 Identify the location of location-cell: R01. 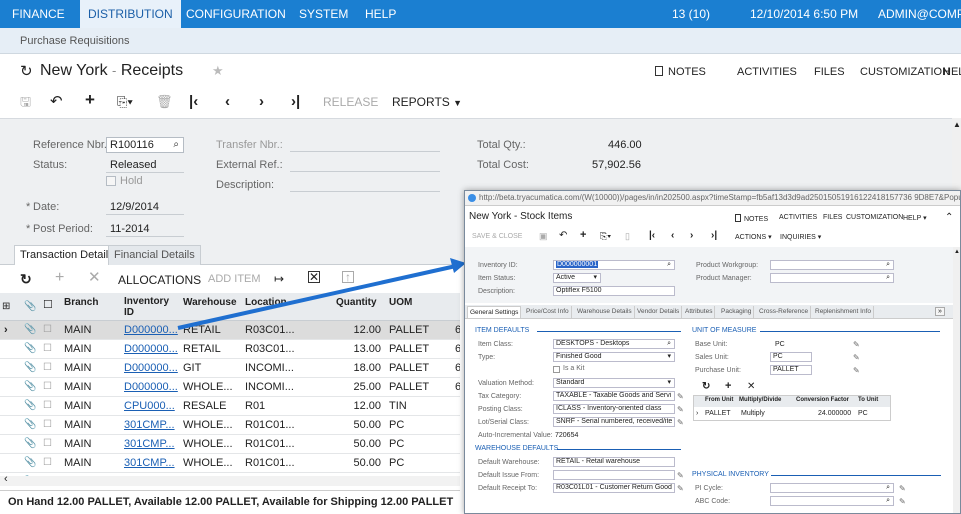
(255, 406).